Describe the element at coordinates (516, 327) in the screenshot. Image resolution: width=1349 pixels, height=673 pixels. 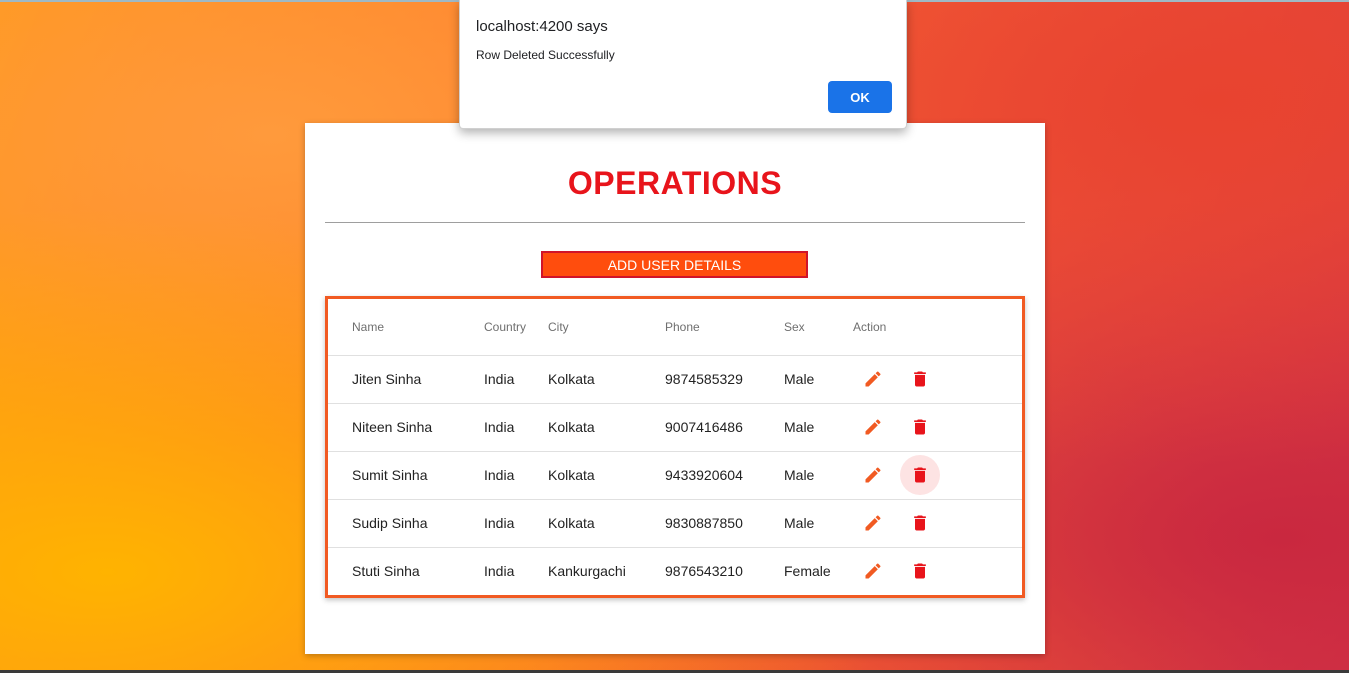
I see `column-header-country: Country` at that location.